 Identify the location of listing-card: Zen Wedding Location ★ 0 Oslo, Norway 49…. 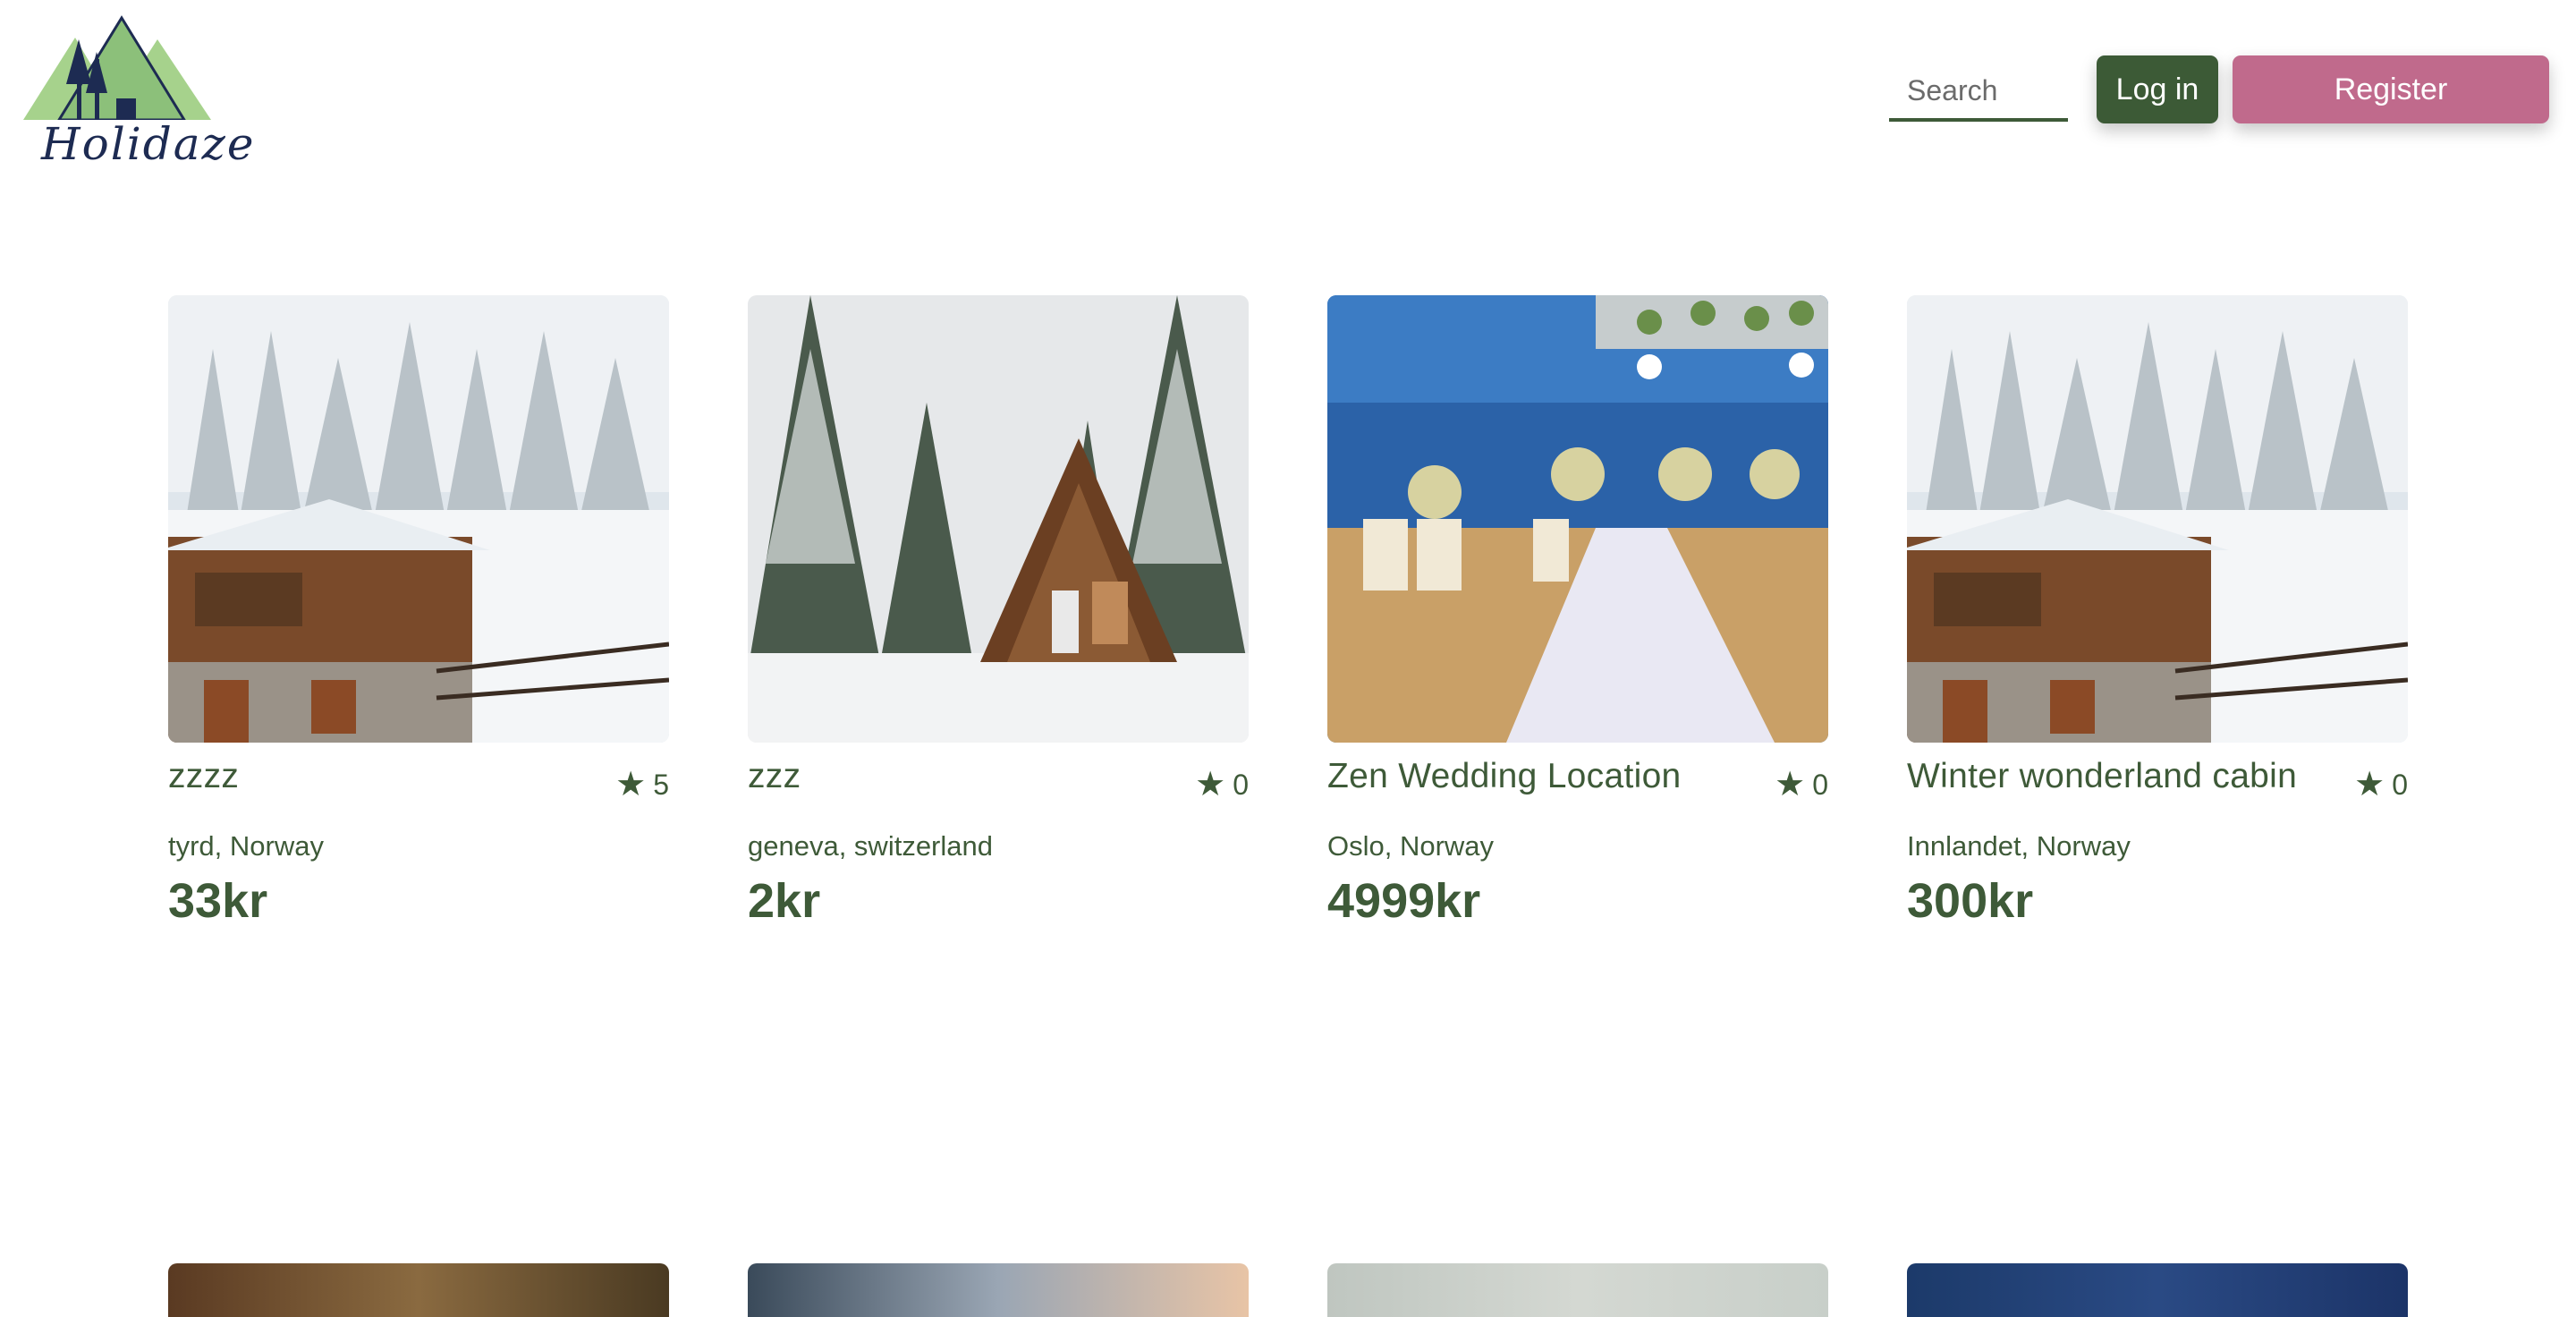
(1577, 611).